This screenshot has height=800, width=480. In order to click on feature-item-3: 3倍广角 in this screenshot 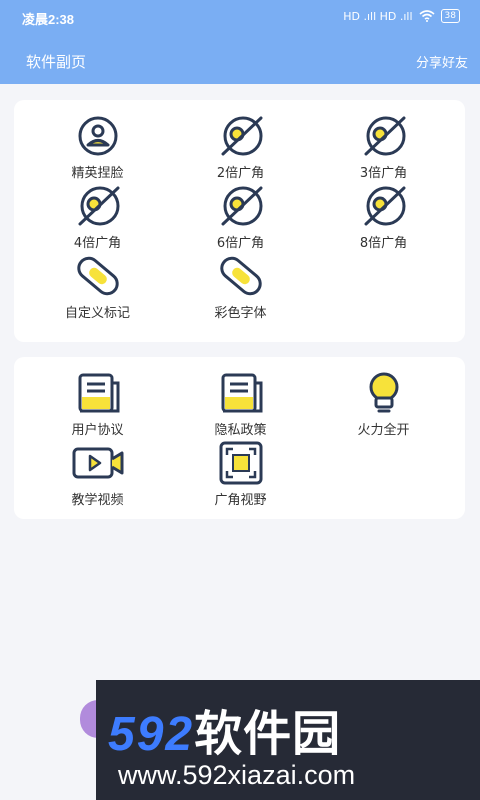, I will do `click(383, 149)`.